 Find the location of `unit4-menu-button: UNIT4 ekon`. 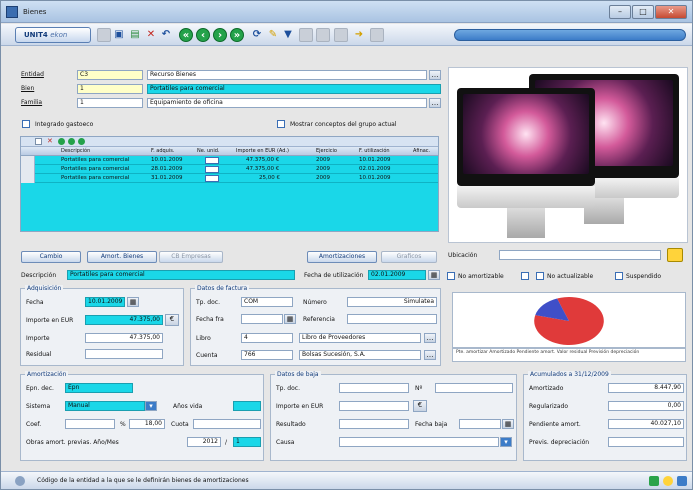

unit4-menu-button: UNIT4 ekon is located at coordinates (53, 35).